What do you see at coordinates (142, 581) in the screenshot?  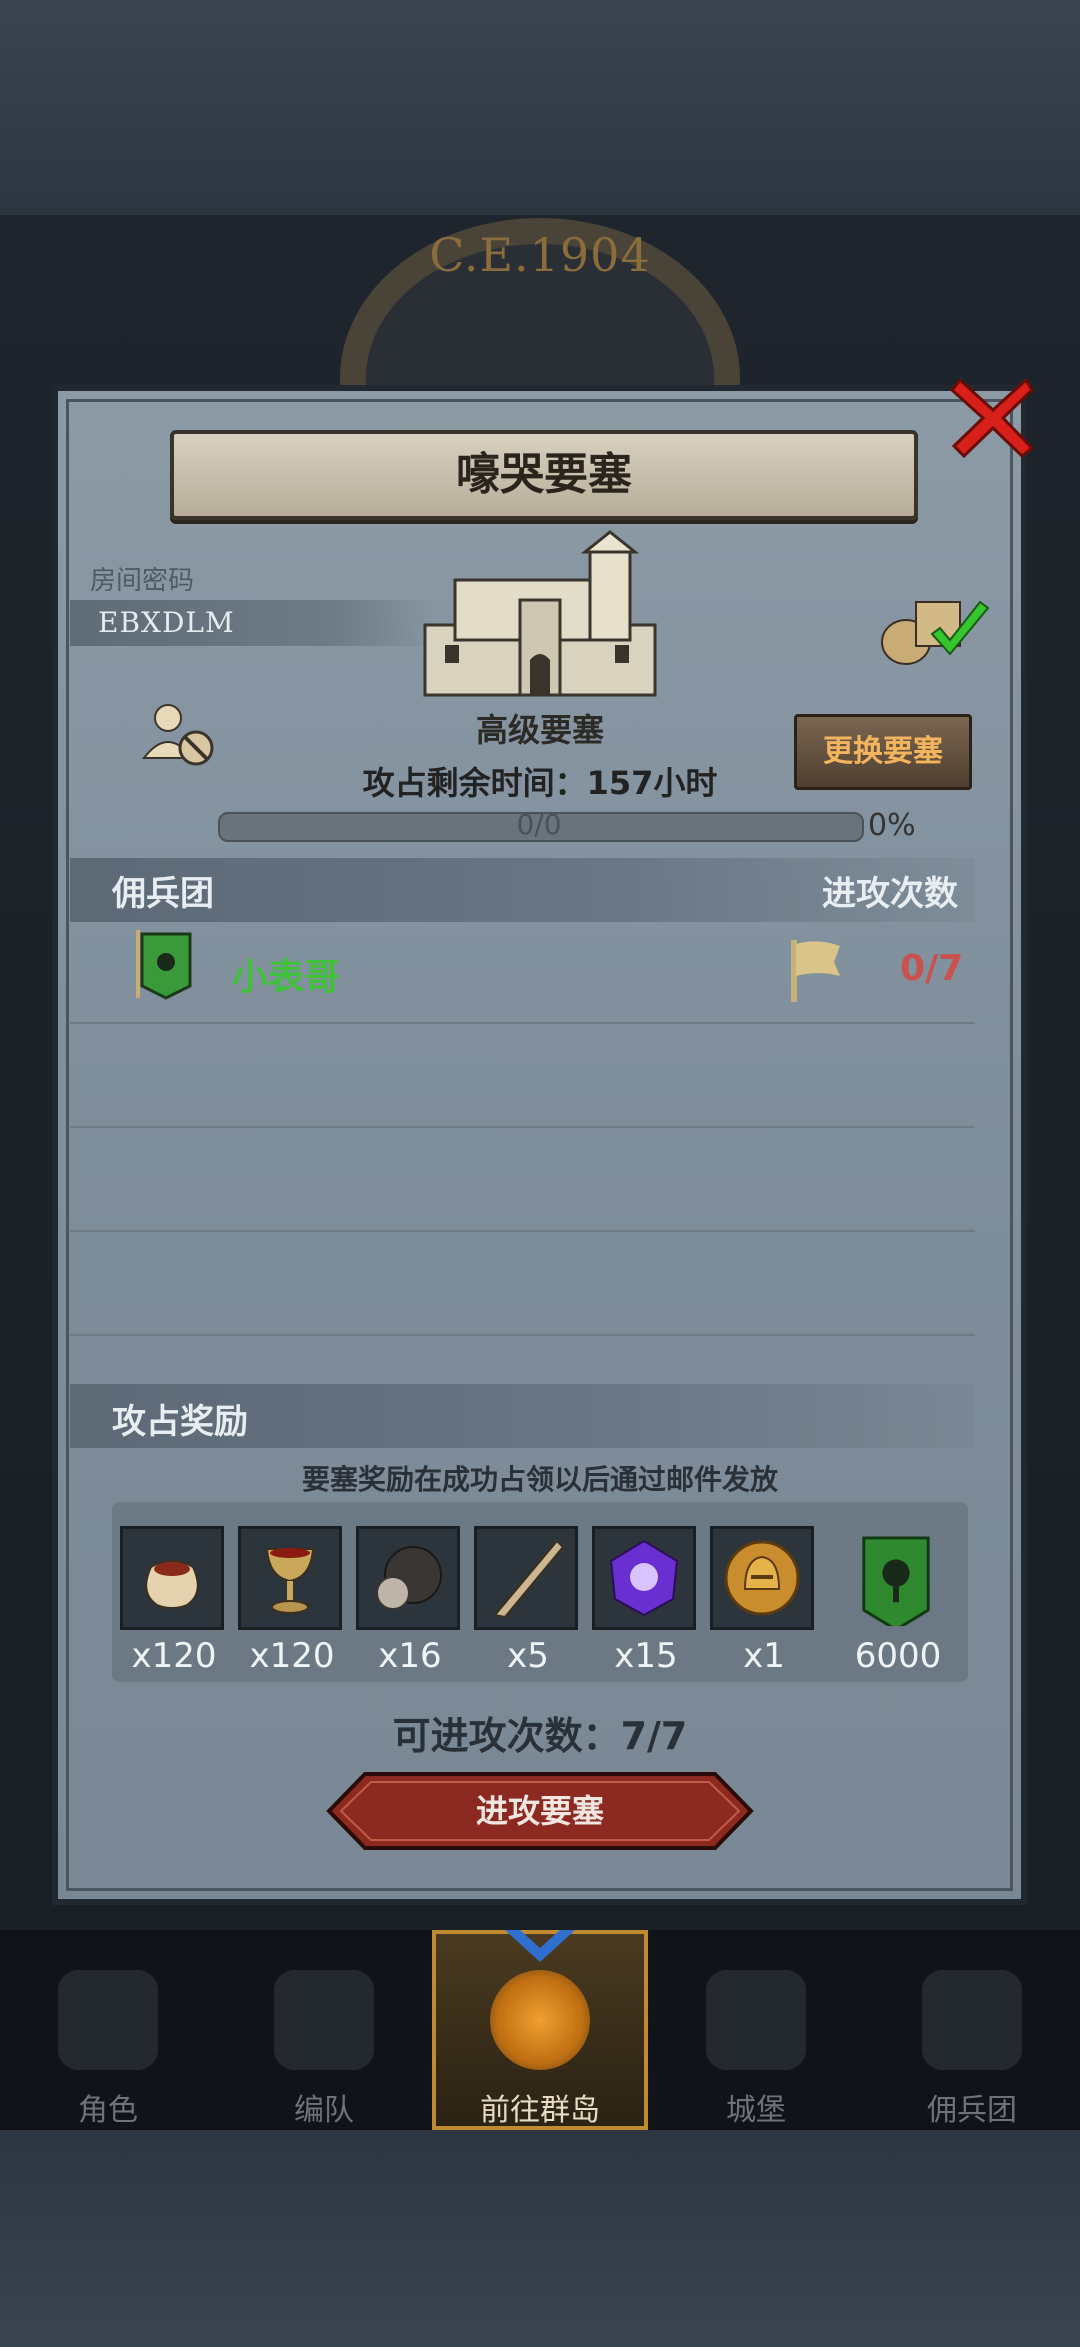 I see `room-code-label: 房间密码` at bounding box center [142, 581].